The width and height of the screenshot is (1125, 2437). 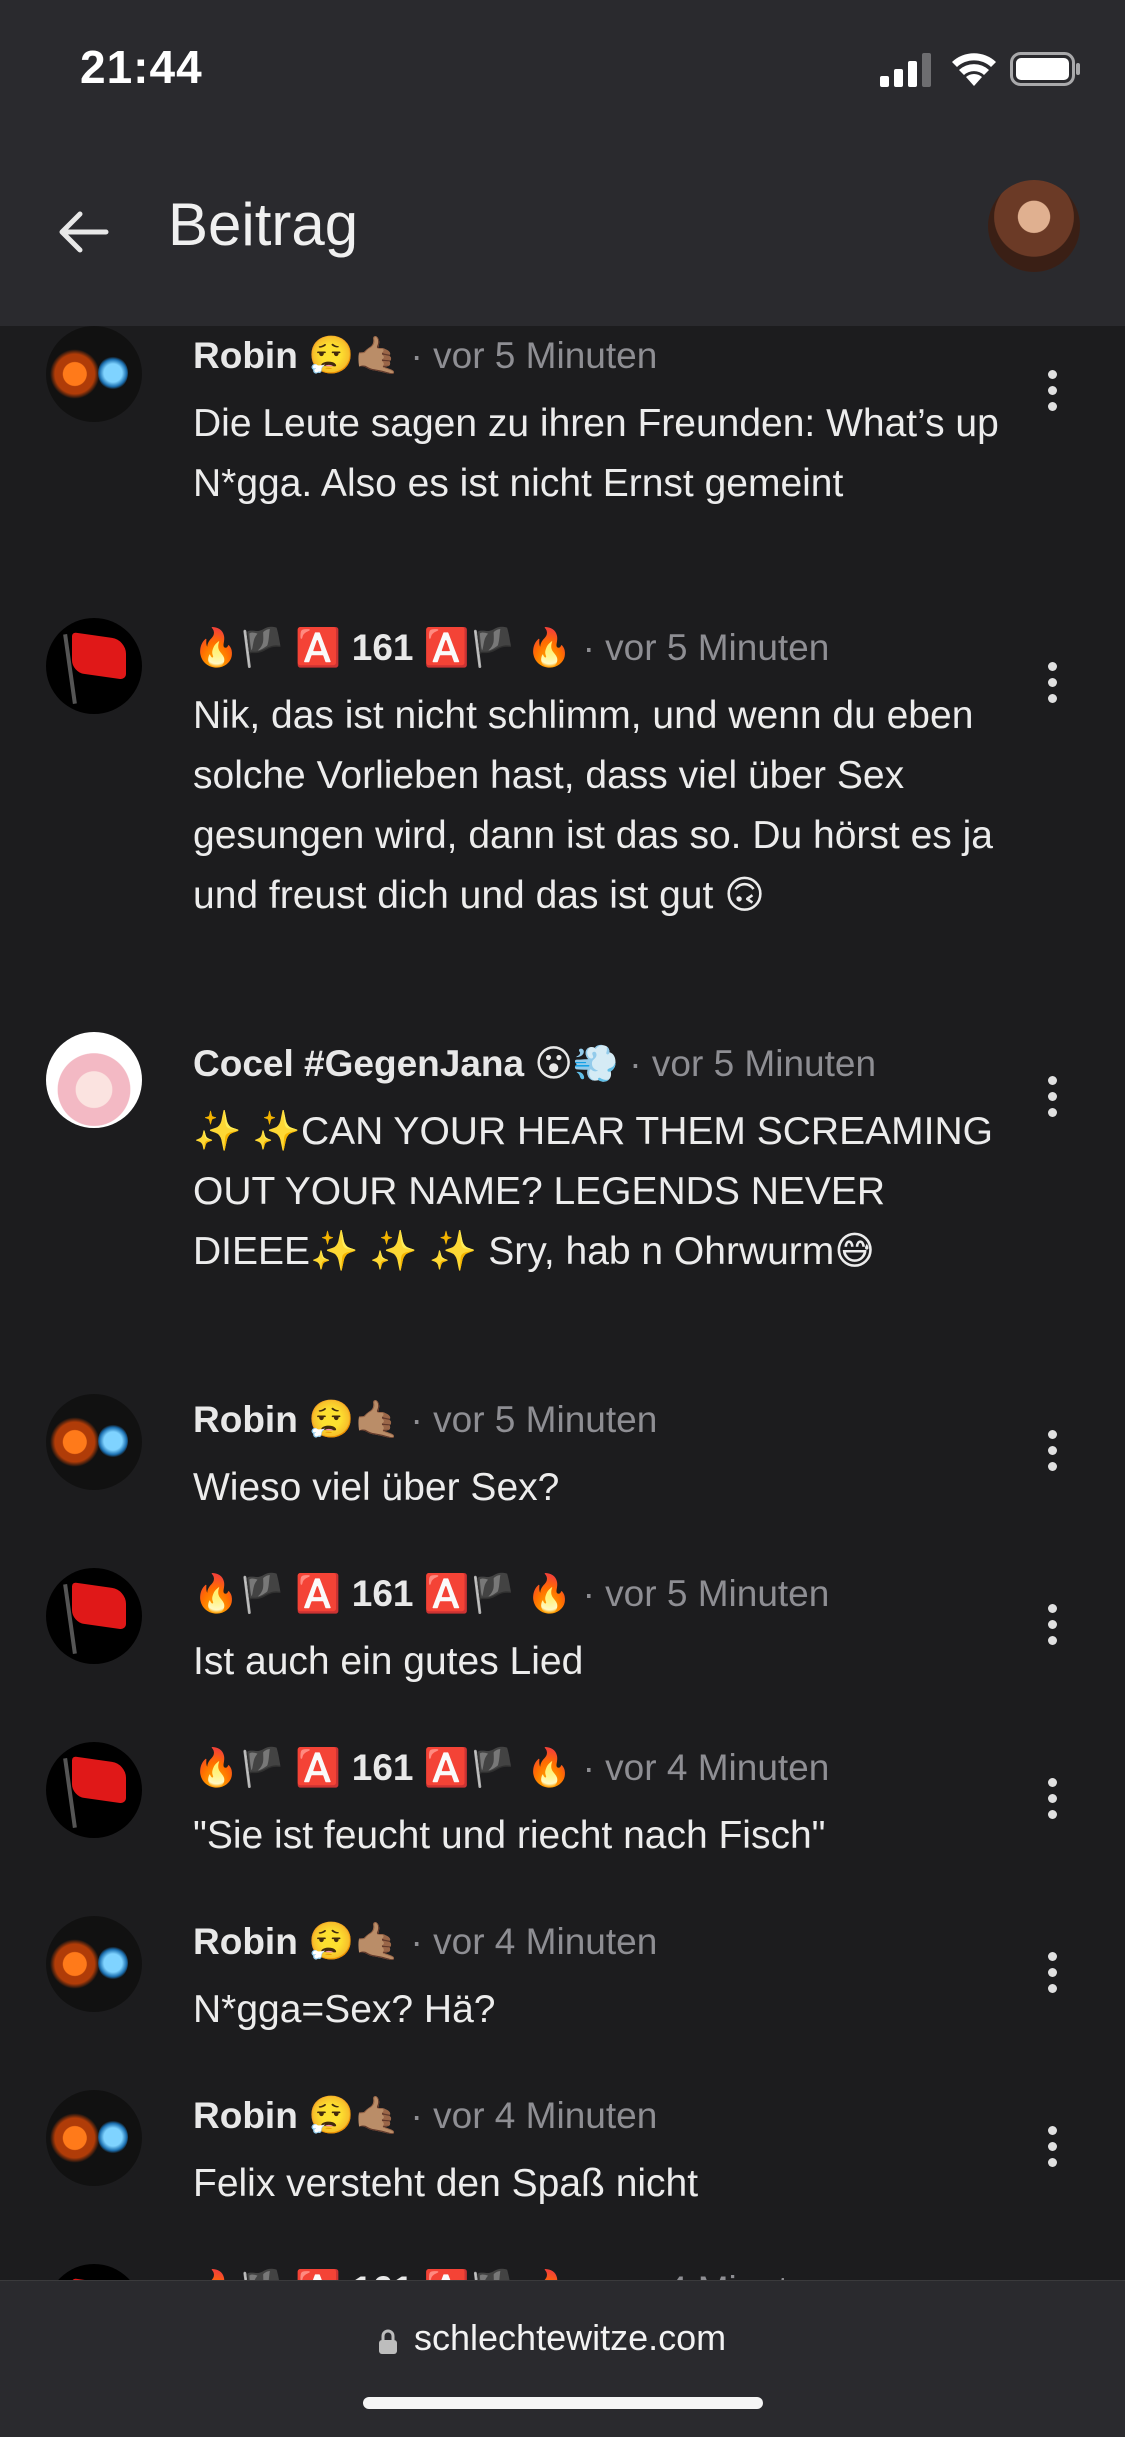 What do you see at coordinates (141, 67) in the screenshot?
I see `status-time: 21:44` at bounding box center [141, 67].